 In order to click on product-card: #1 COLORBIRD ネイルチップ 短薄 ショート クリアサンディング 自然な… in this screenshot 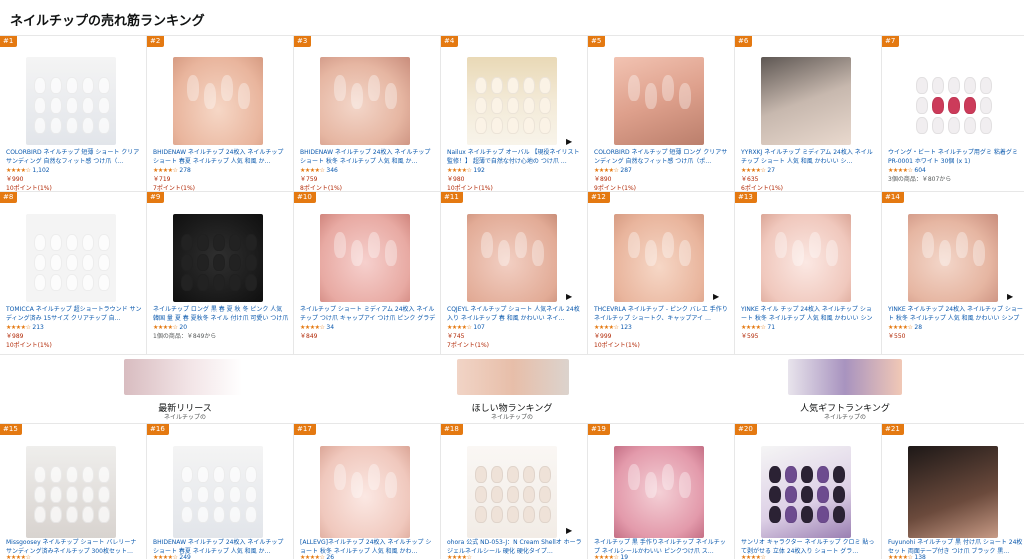, I will do `click(73, 113)`.